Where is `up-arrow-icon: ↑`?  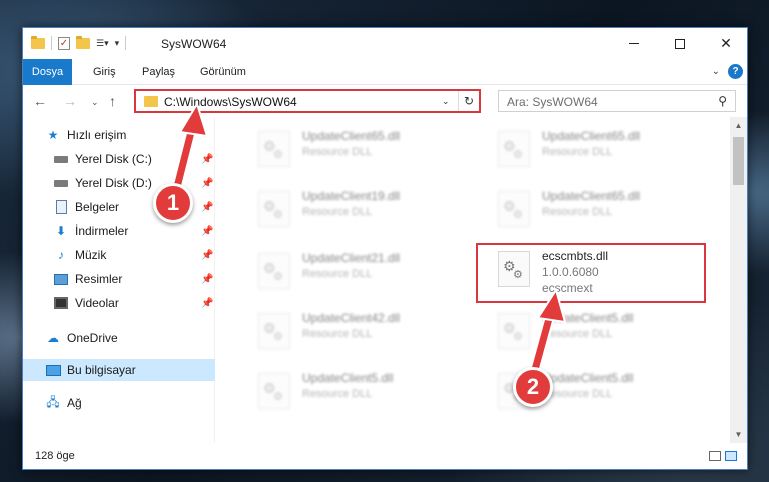
up-arrow-icon: ↑ is located at coordinates (112, 101).